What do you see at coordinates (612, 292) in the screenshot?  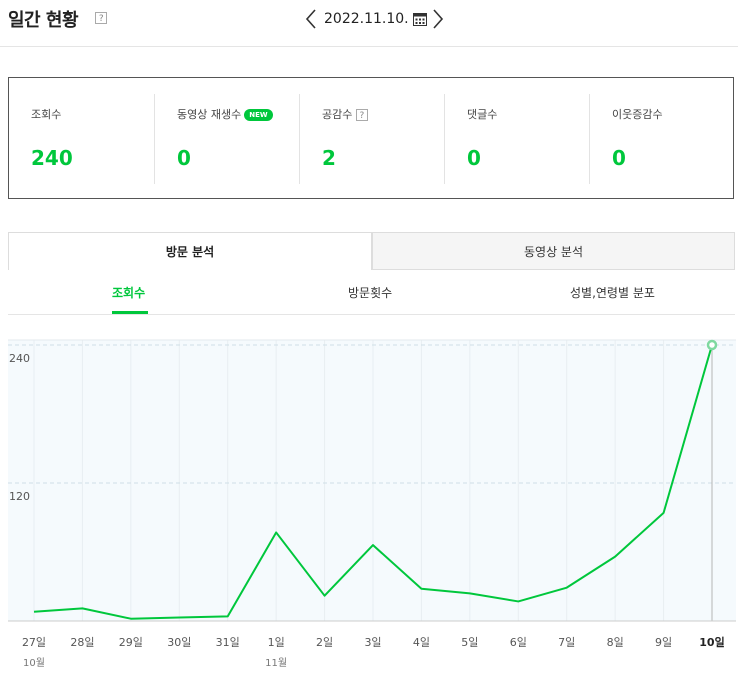 I see `subtab-demographics: 성별,연령별 분포` at bounding box center [612, 292].